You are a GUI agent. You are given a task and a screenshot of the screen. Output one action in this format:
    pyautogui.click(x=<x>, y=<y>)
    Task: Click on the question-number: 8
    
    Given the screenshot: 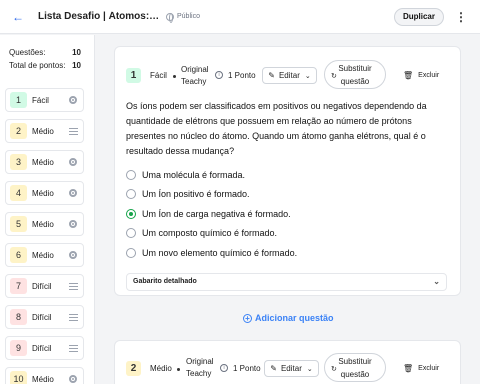 What is the action you would take?
    pyautogui.click(x=18, y=317)
    